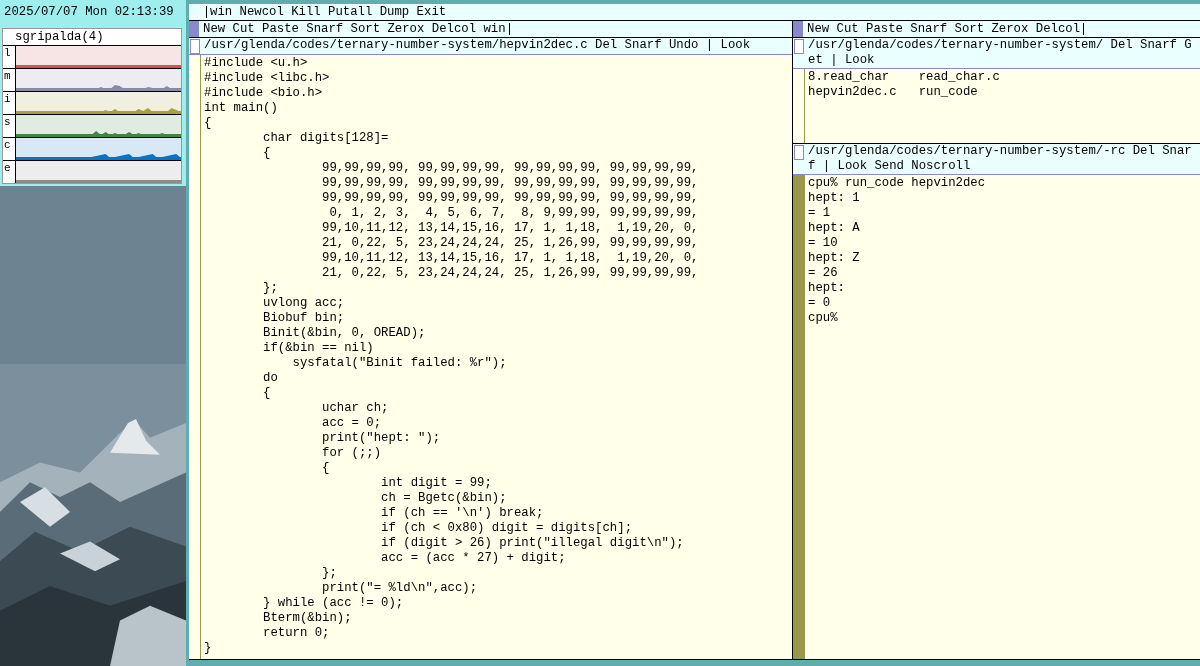  Describe the element at coordinates (59, 37) in the screenshot. I see `stats-title: sgripalda(4)` at that location.